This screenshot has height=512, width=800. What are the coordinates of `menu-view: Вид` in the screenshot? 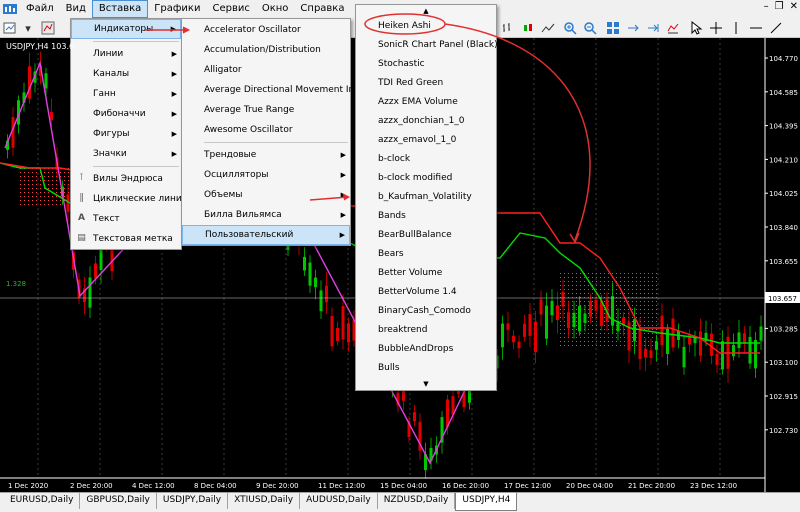 It's located at (76, 9).